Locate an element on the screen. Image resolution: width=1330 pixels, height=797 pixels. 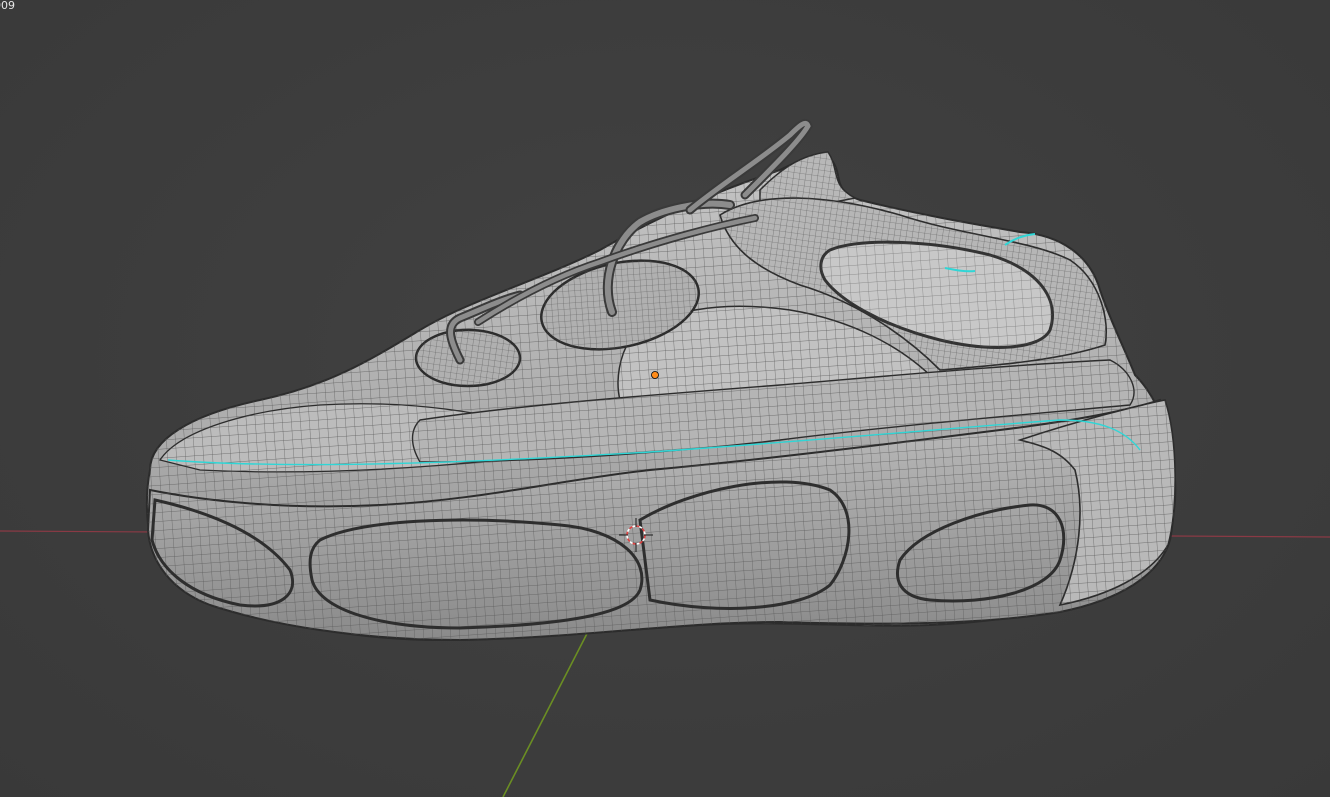
x-axis-line is located at coordinates (80, 531).